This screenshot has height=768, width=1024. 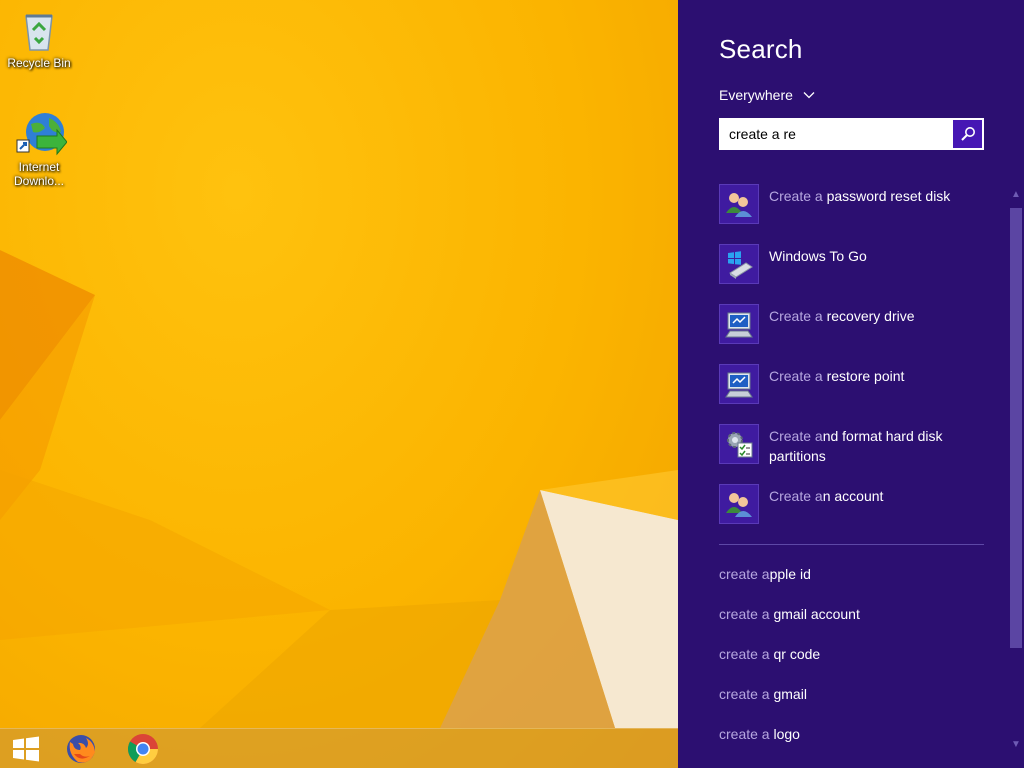 What do you see at coordinates (756, 95) in the screenshot?
I see `search-scope-label: Everywhere` at bounding box center [756, 95].